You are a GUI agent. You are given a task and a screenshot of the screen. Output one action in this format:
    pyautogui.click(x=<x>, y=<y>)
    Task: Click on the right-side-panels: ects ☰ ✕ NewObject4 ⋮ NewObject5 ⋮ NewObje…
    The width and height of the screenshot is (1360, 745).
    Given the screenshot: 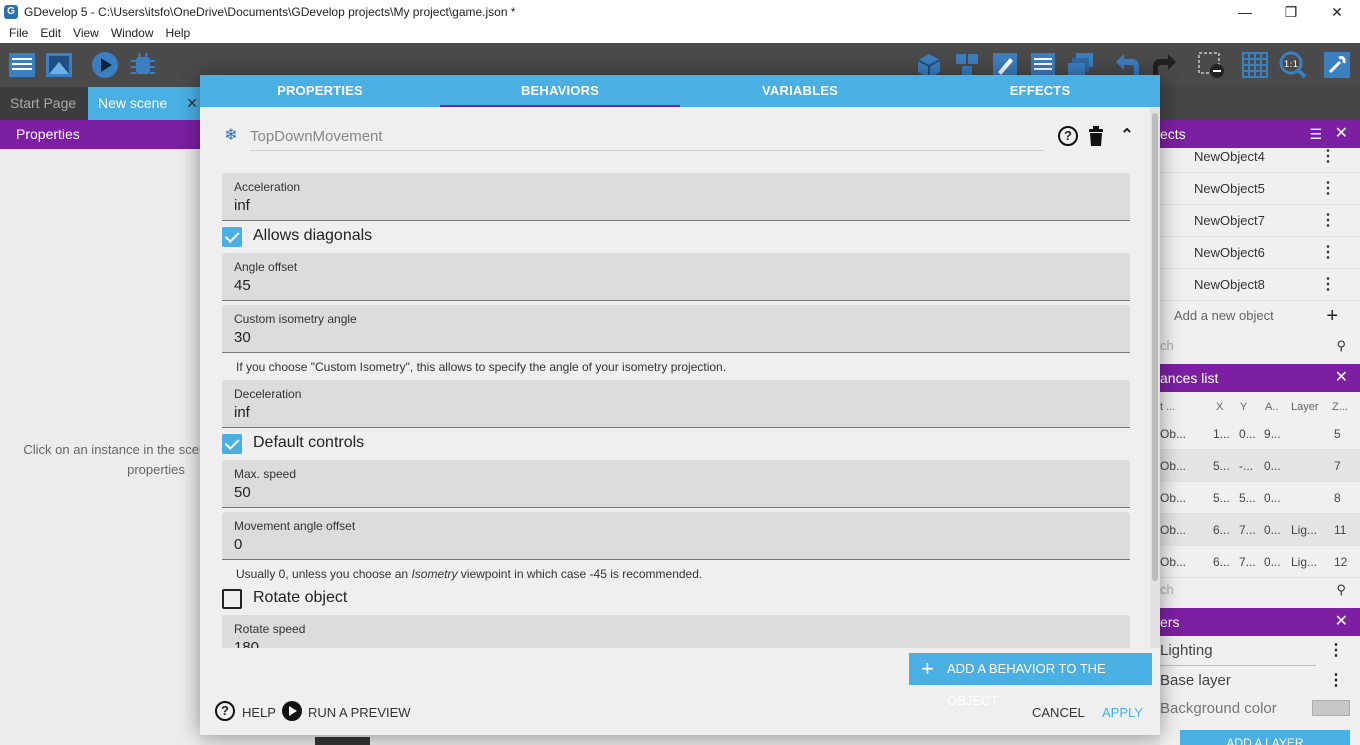 What is the action you would take?
    pyautogui.click(x=1260, y=432)
    